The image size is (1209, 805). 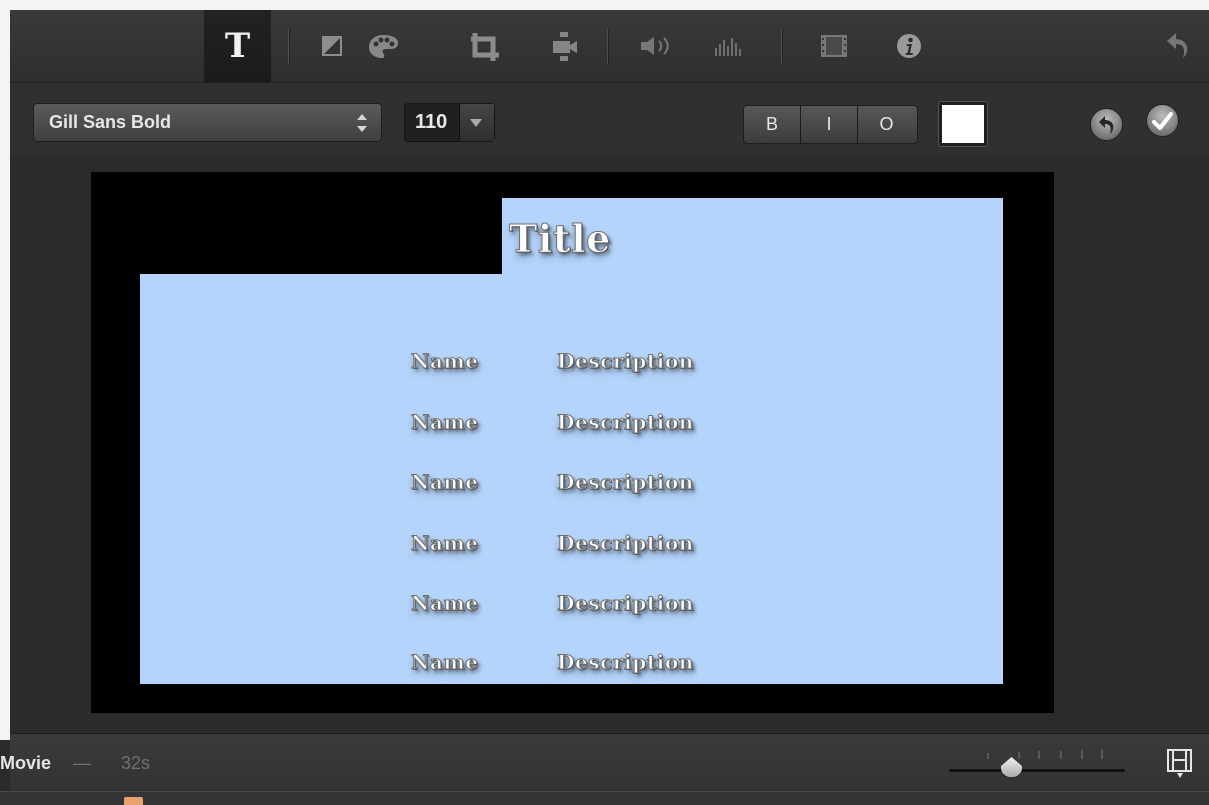 I want to click on film-strip-settings-icon, so click(x=1180, y=763).